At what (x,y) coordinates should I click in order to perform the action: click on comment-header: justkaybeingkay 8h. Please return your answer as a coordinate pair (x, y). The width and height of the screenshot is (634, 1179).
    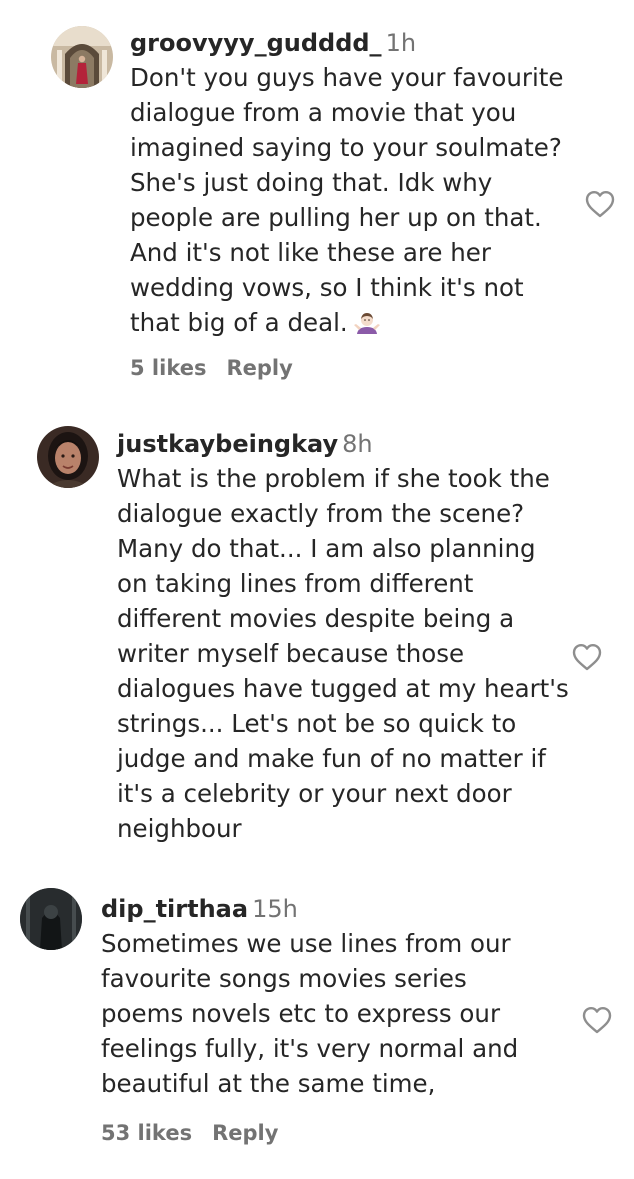
    Looking at the image, I should click on (347, 444).